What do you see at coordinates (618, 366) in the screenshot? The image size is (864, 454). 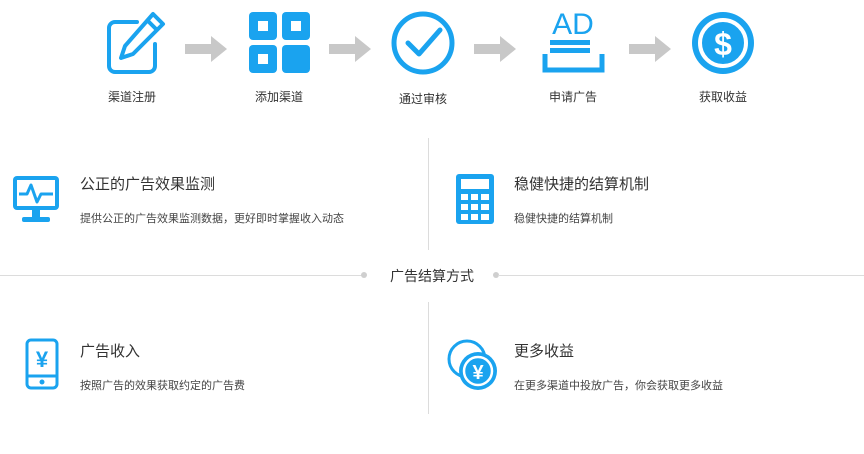 I see `feature-more-income: 更多收益 在更多渠道中投放广告，你会获取更多收益` at bounding box center [618, 366].